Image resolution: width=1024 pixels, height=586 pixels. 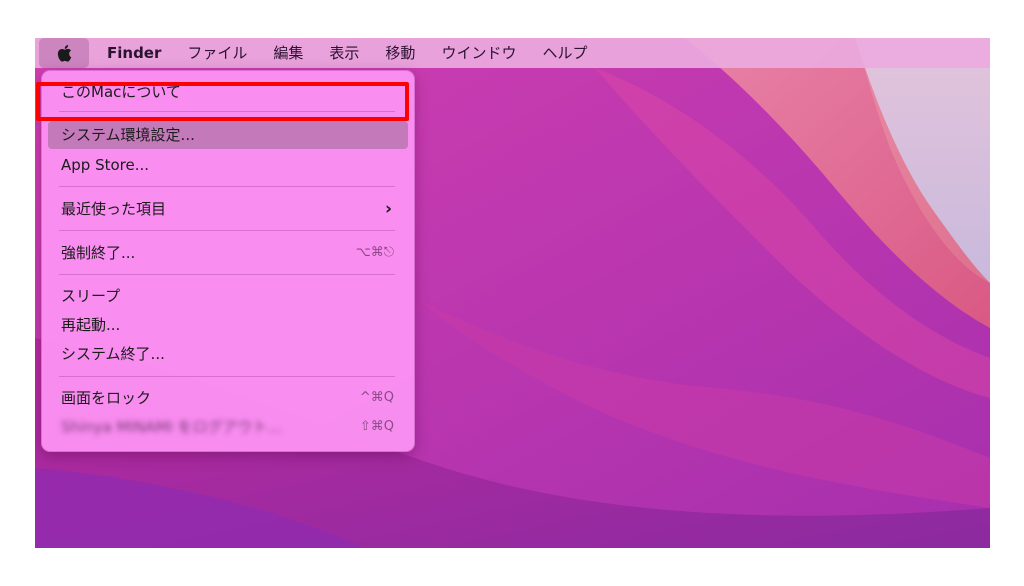 I want to click on menubar-item-edit: 編集, so click(x=288, y=53).